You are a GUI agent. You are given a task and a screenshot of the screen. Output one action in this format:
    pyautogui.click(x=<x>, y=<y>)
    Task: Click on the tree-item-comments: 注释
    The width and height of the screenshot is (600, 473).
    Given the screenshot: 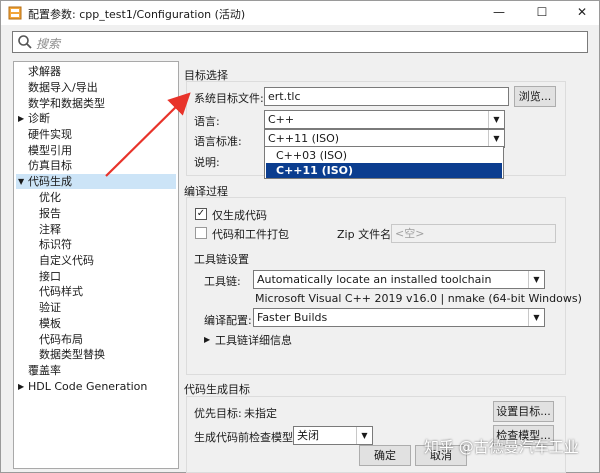 What is the action you would take?
    pyautogui.click(x=50, y=229)
    